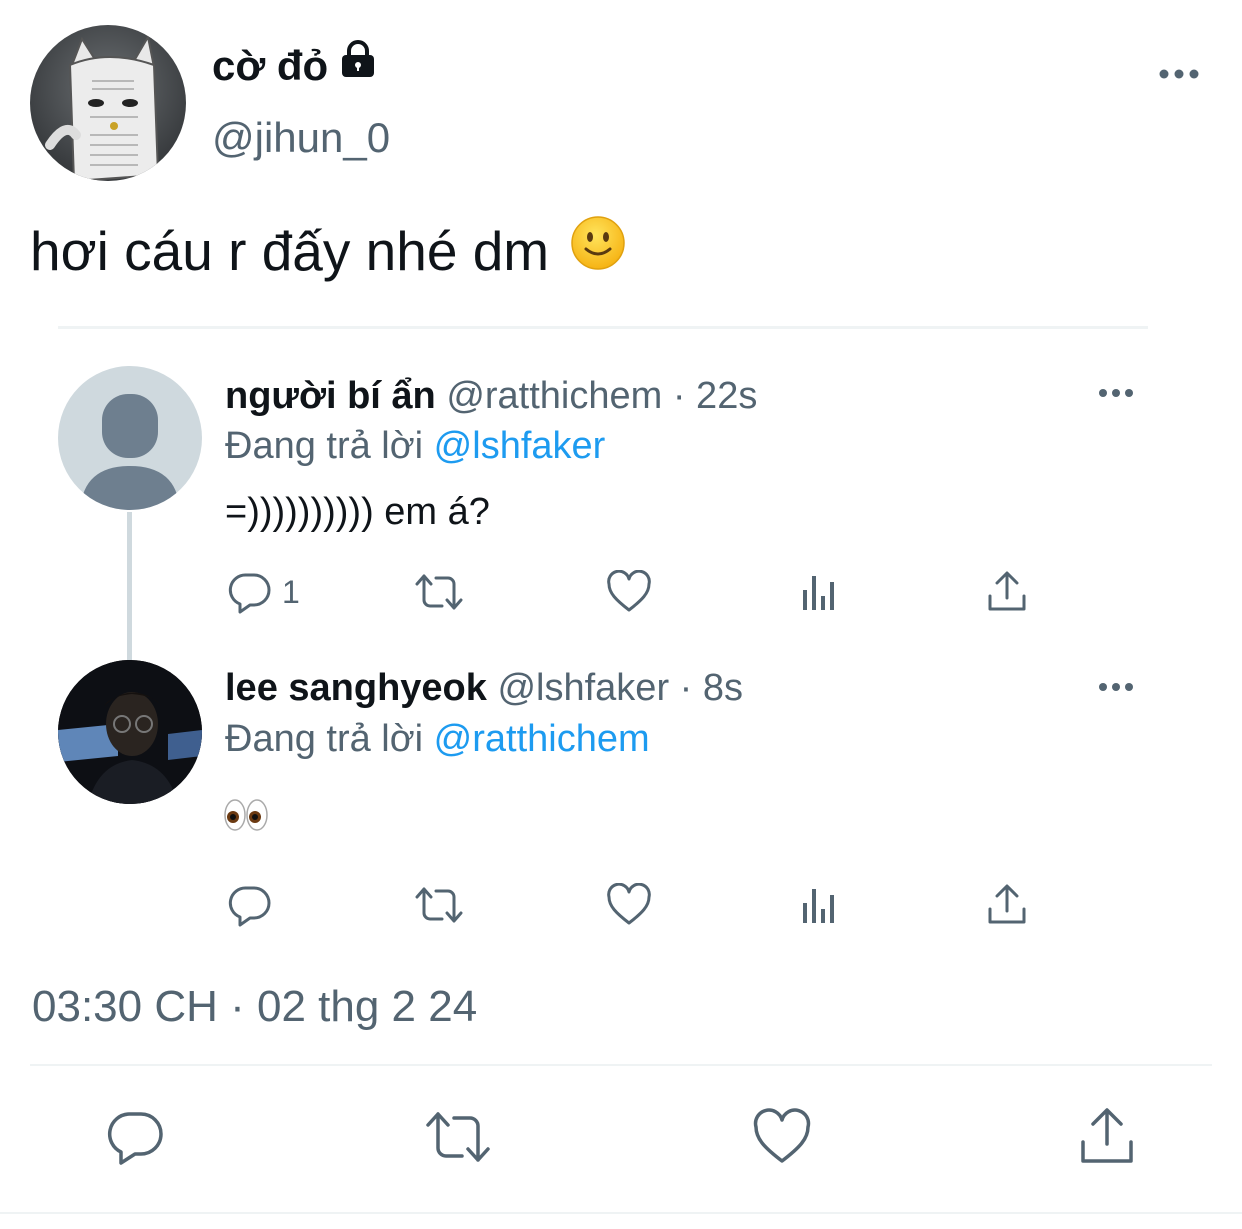 This screenshot has height=1229, width=1242. I want to click on thread-connector-line, so click(129, 587).